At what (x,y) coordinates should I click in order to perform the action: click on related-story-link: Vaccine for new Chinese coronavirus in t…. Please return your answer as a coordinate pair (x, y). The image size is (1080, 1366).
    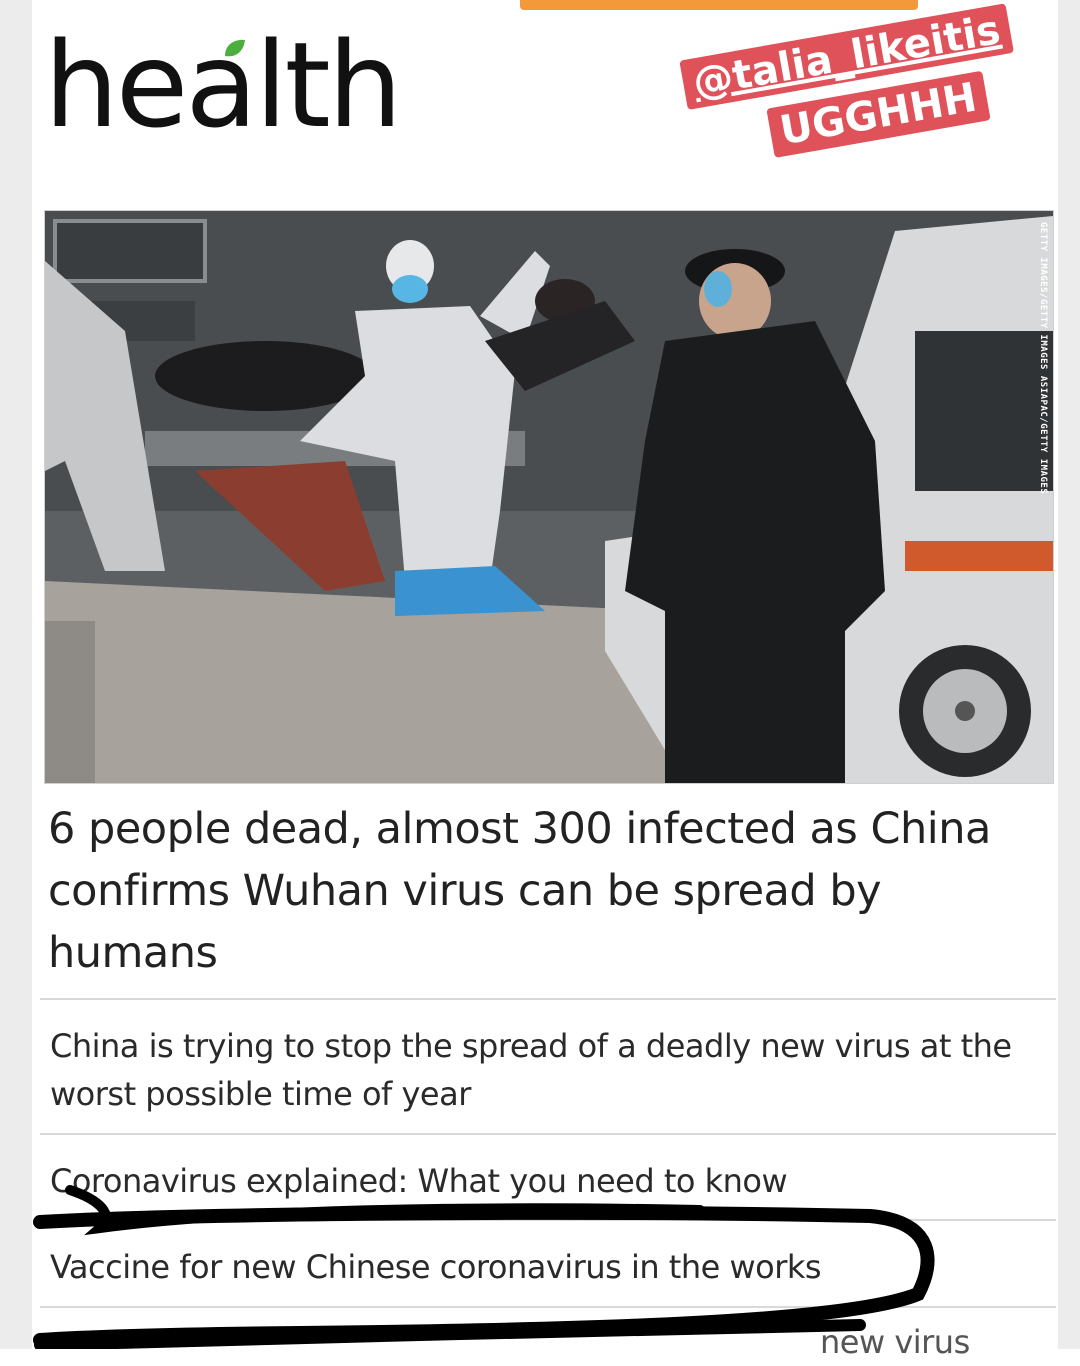
    Looking at the image, I should click on (550, 1267).